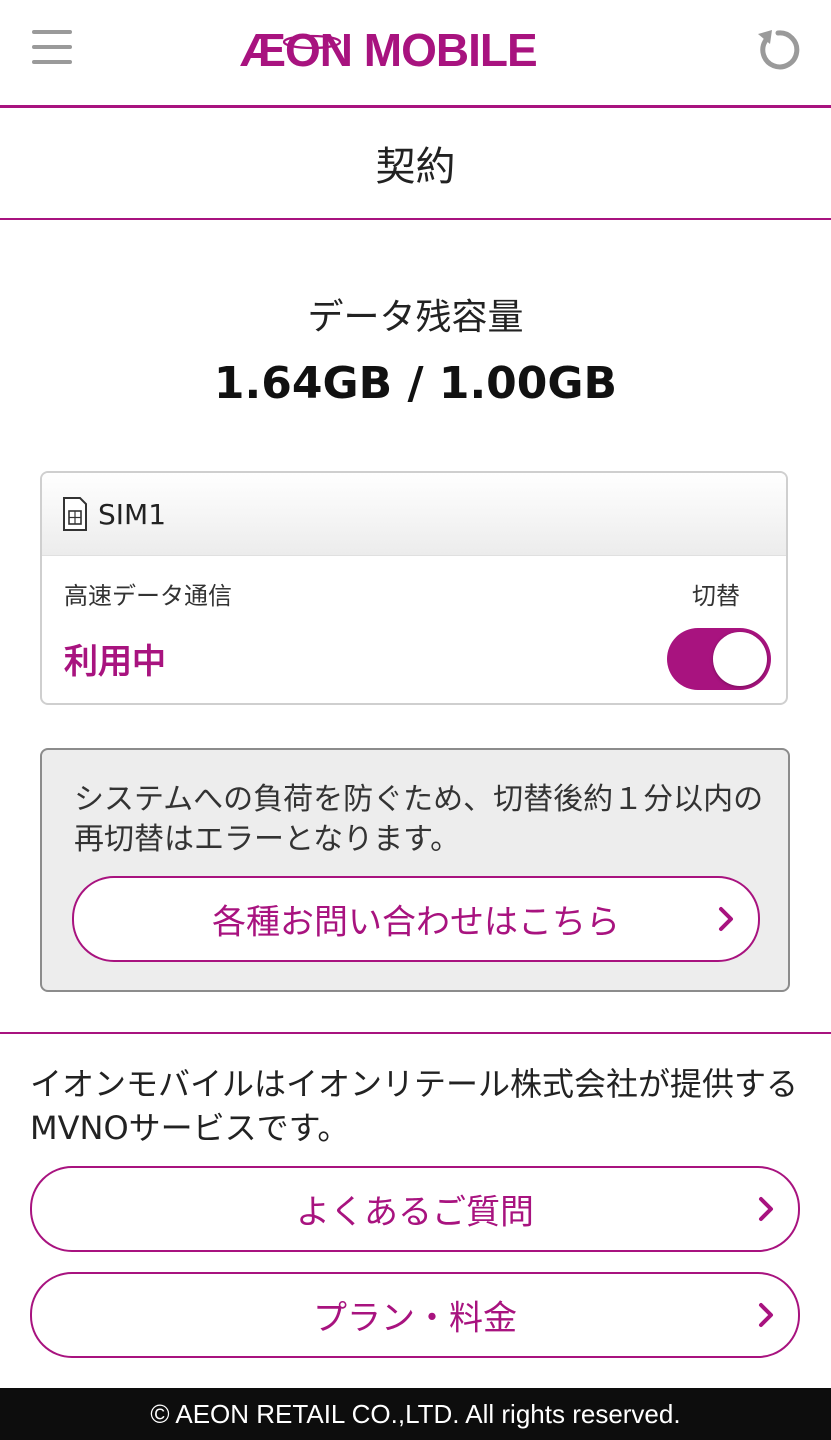 The height and width of the screenshot is (1440, 831). Describe the element at coordinates (414, 629) in the screenshot. I see `sim-card-body: 高速データ通信 切替 利用中` at that location.